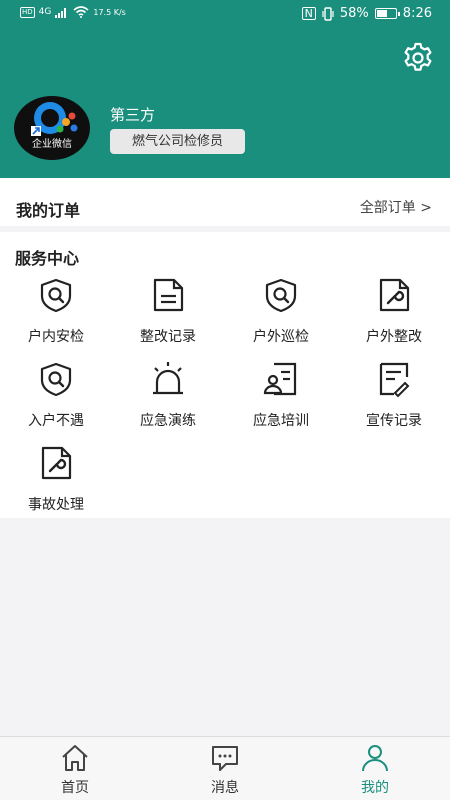 Image resolution: width=450 pixels, height=800 pixels. What do you see at coordinates (177, 141) in the screenshot?
I see `role-badge: 燃气公司检修员` at bounding box center [177, 141].